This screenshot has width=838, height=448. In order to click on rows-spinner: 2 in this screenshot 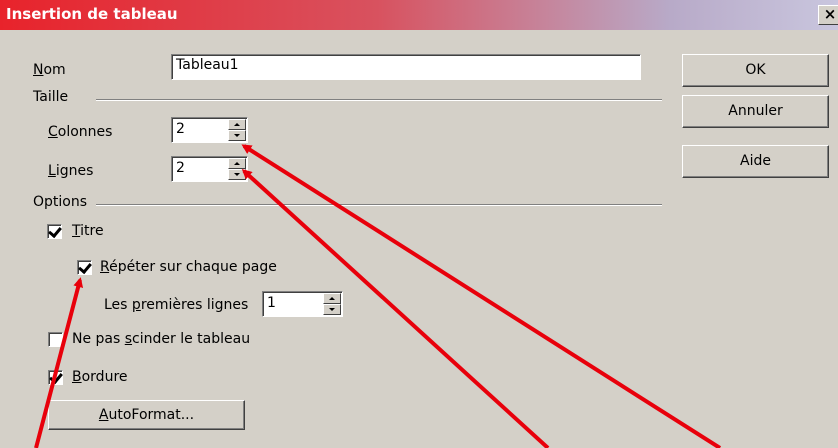, I will do `click(209, 169)`.